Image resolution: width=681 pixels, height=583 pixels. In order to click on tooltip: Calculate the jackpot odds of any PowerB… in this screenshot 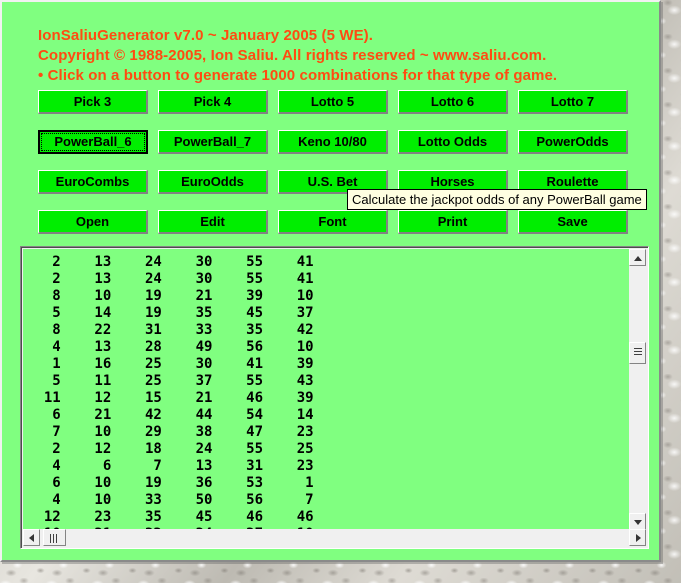, I will do `click(497, 199)`.